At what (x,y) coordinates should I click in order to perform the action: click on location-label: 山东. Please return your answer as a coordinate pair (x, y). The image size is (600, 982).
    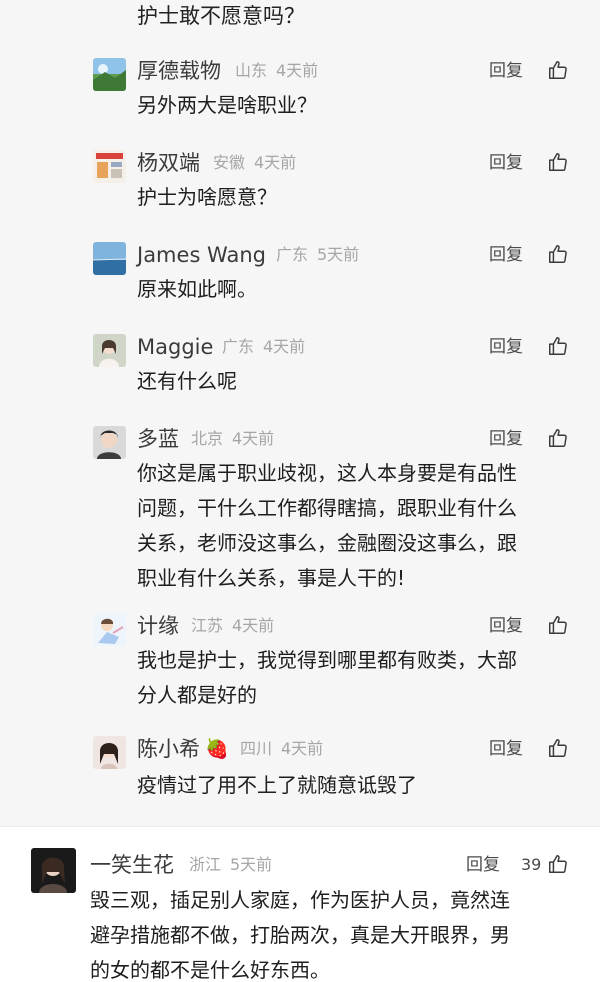
    Looking at the image, I should click on (251, 70).